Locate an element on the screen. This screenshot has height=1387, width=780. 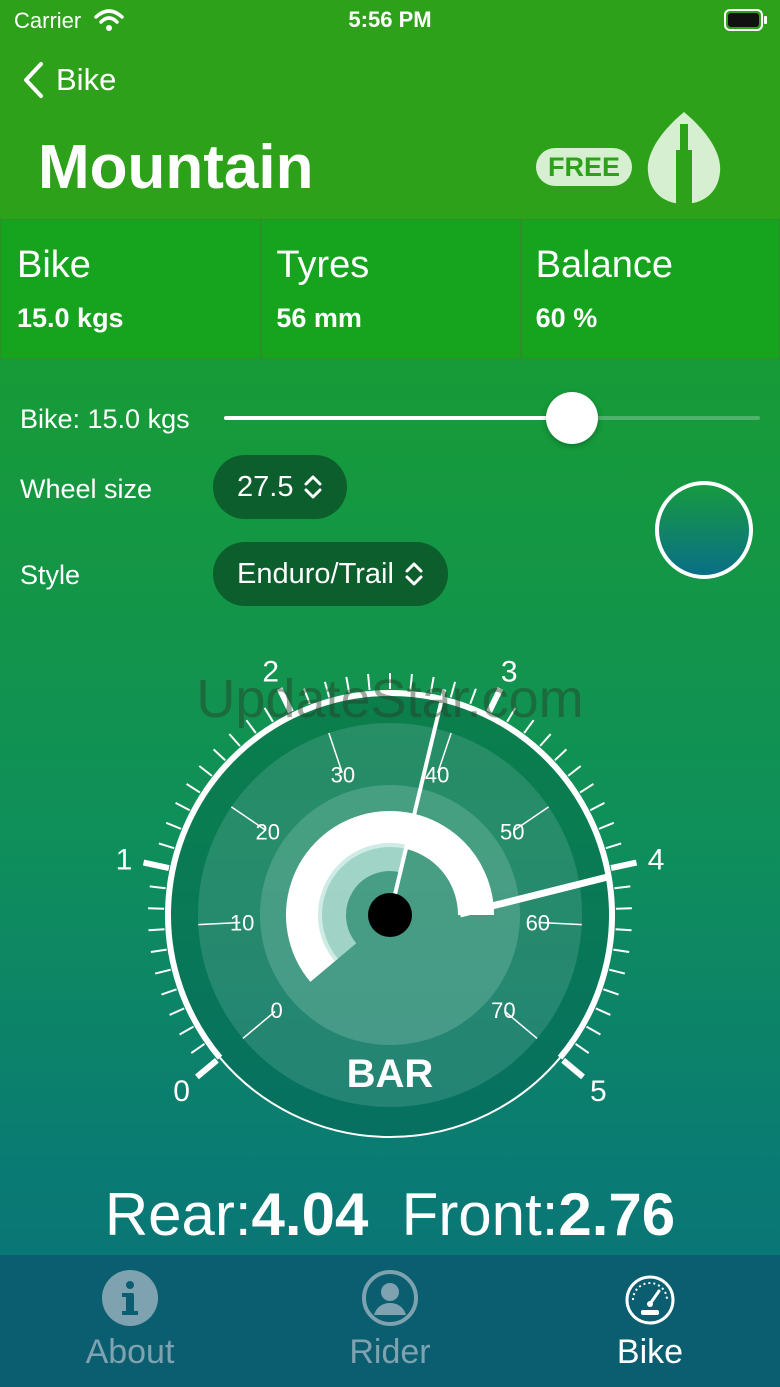
stat-tyres: Tyres 56 mm is located at coordinates (391, 289).